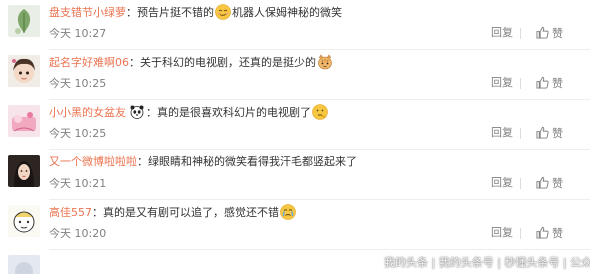 The width and height of the screenshot is (590, 274). Describe the element at coordinates (288, 212) in the screenshot. I see `crying-emoji` at that location.